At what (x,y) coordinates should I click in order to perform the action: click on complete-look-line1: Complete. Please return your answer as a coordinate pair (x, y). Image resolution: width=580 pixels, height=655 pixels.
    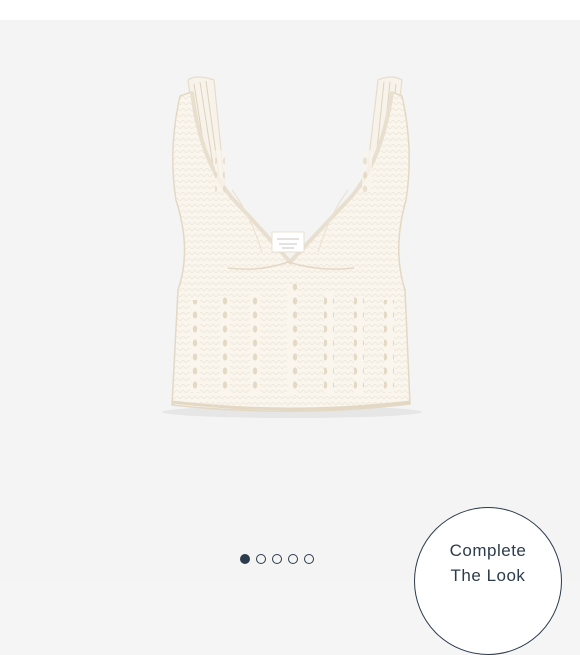
    Looking at the image, I should click on (488, 550).